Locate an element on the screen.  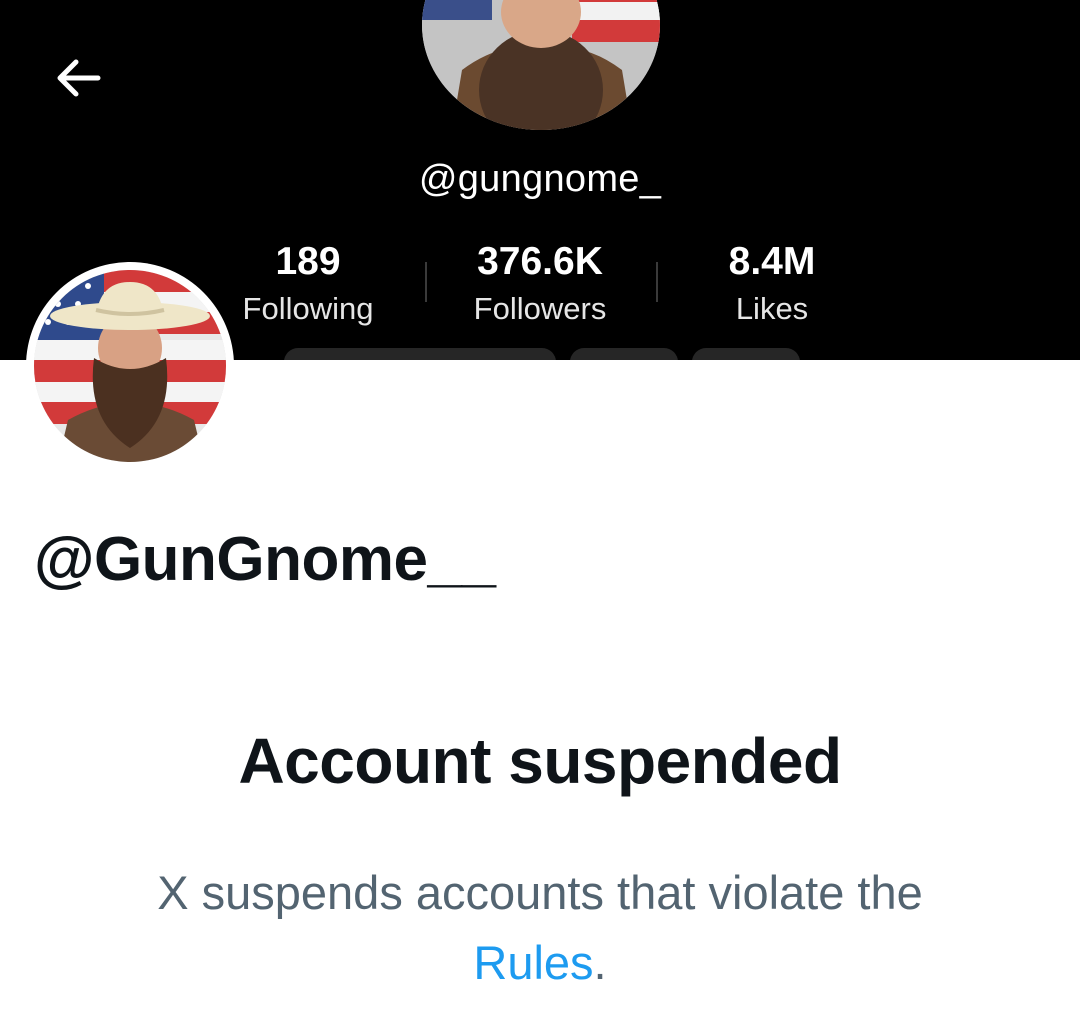
back-button is located at coordinates (78, 78).